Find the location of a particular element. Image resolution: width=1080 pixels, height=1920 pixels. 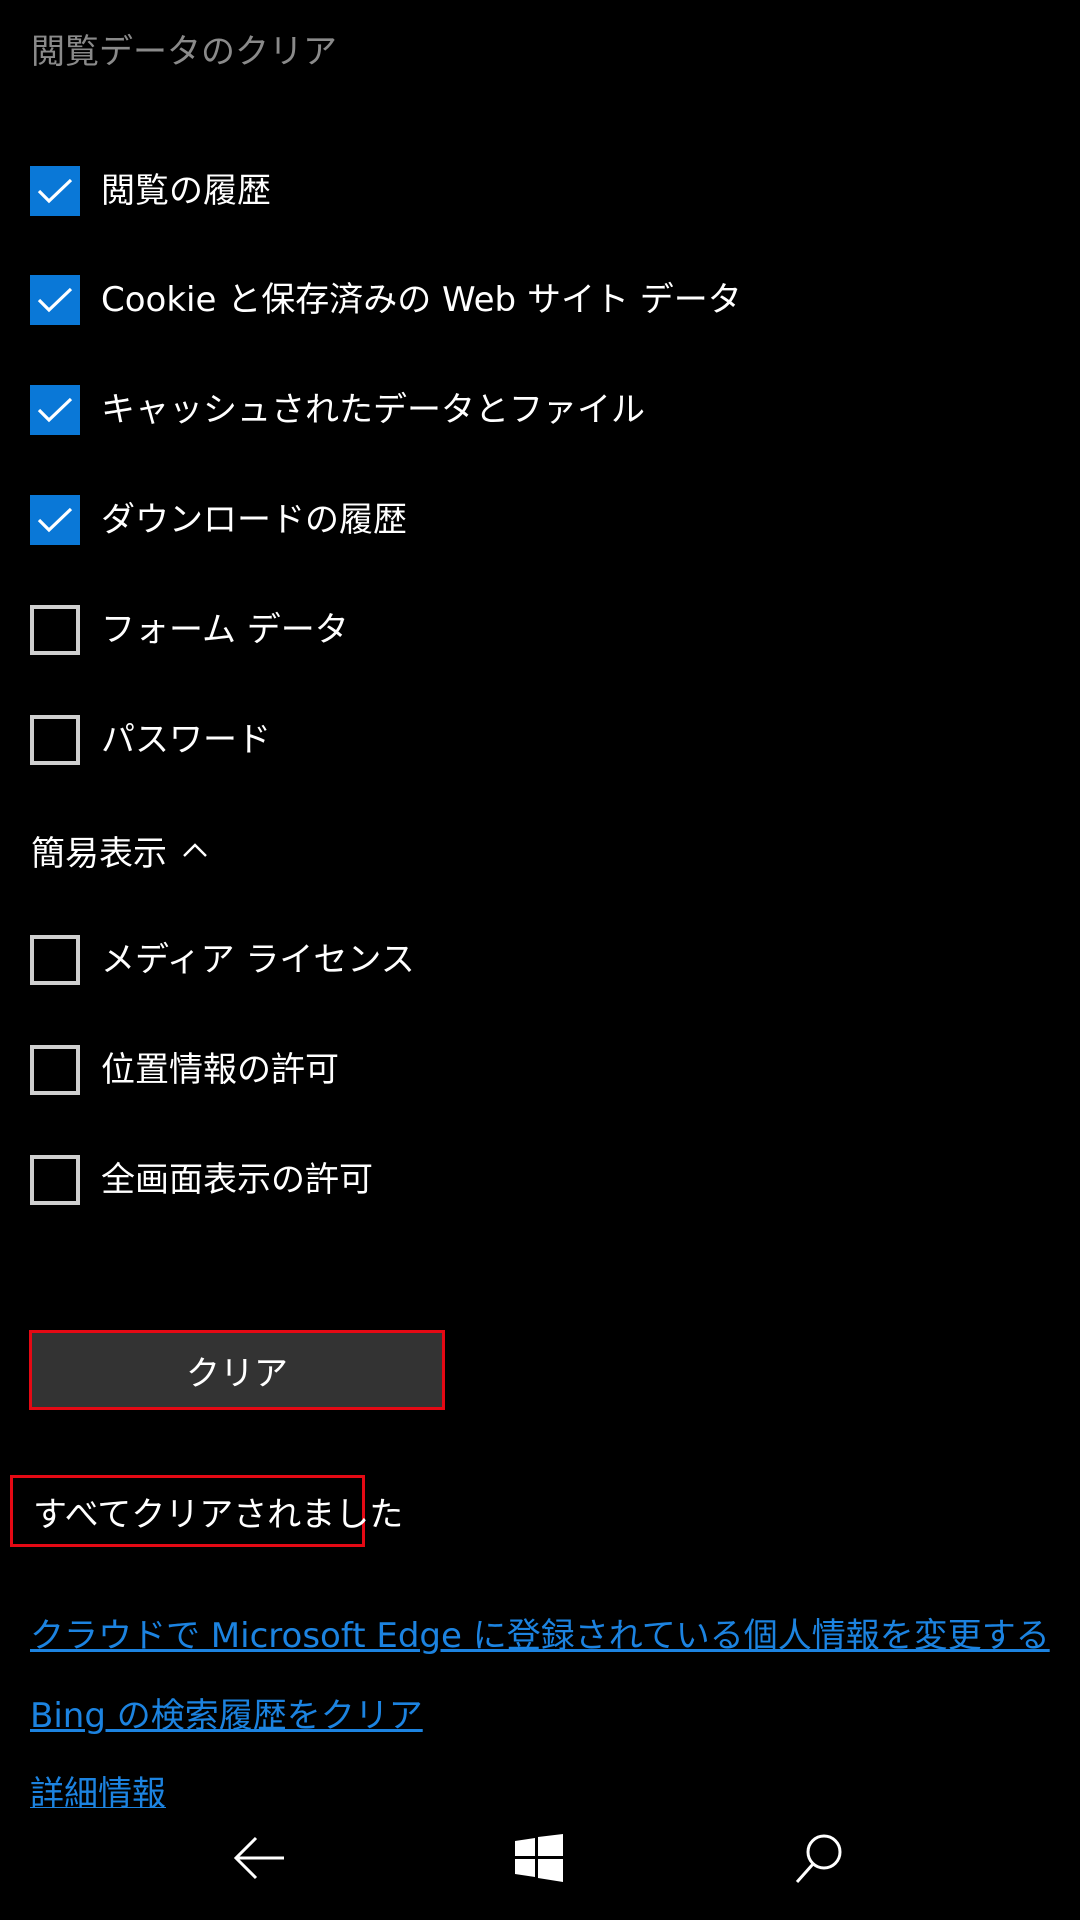

back-arrow-icon is located at coordinates (258, 1858).